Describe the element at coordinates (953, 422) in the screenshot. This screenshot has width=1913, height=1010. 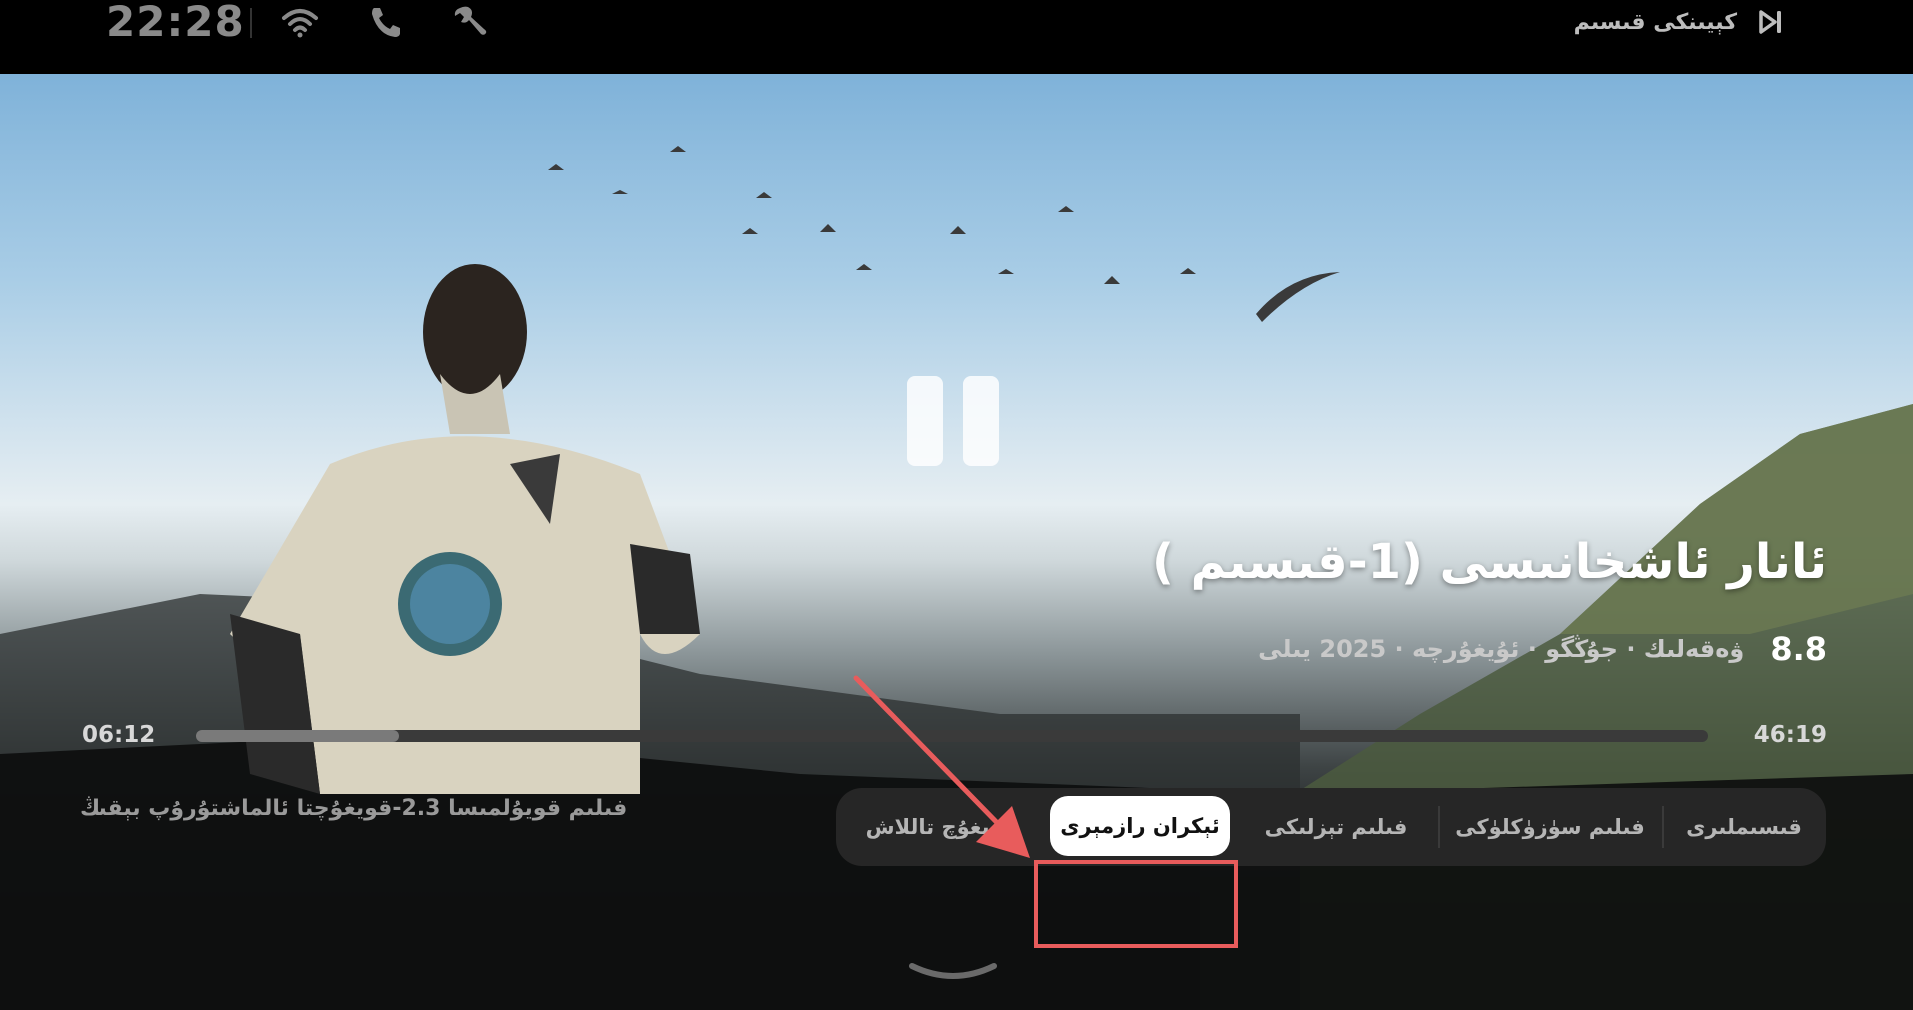
I see `pause-icon` at that location.